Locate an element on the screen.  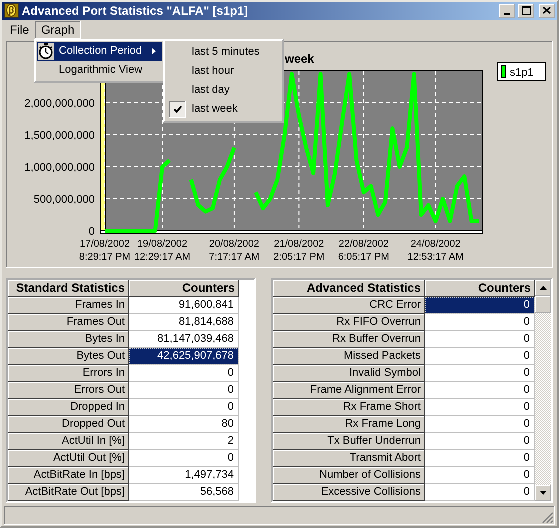
row-header: Tx Buffer Underrun is located at coordinates (349, 441).